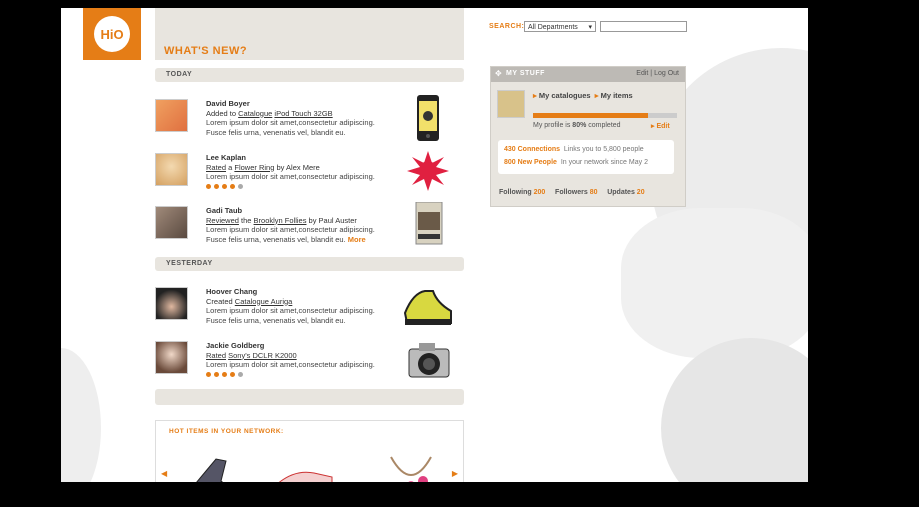  What do you see at coordinates (428, 172) in the screenshot?
I see `flower-ring-thumbnail` at bounding box center [428, 172].